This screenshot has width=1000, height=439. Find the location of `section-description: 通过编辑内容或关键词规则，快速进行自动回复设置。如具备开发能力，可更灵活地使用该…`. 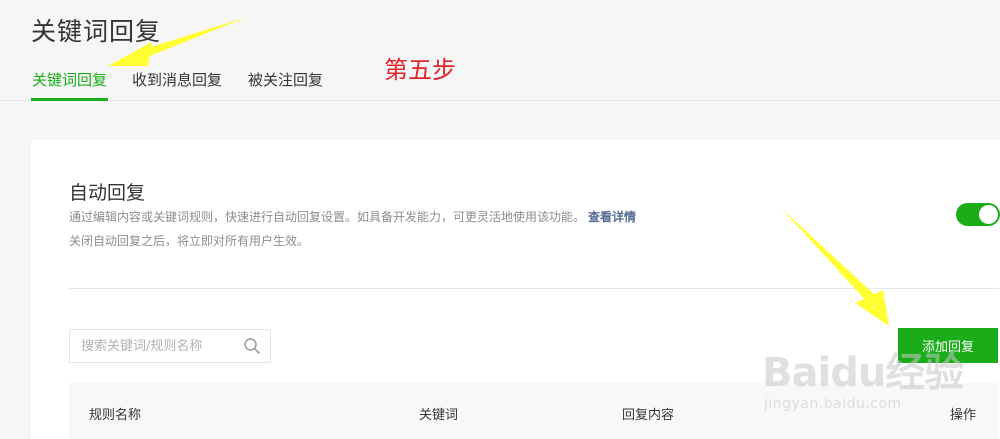

section-description: 通过编辑内容或关键词规则，快速进行自动回复设置。如具备开发能力，可更灵活地使用该… is located at coordinates (352, 216).